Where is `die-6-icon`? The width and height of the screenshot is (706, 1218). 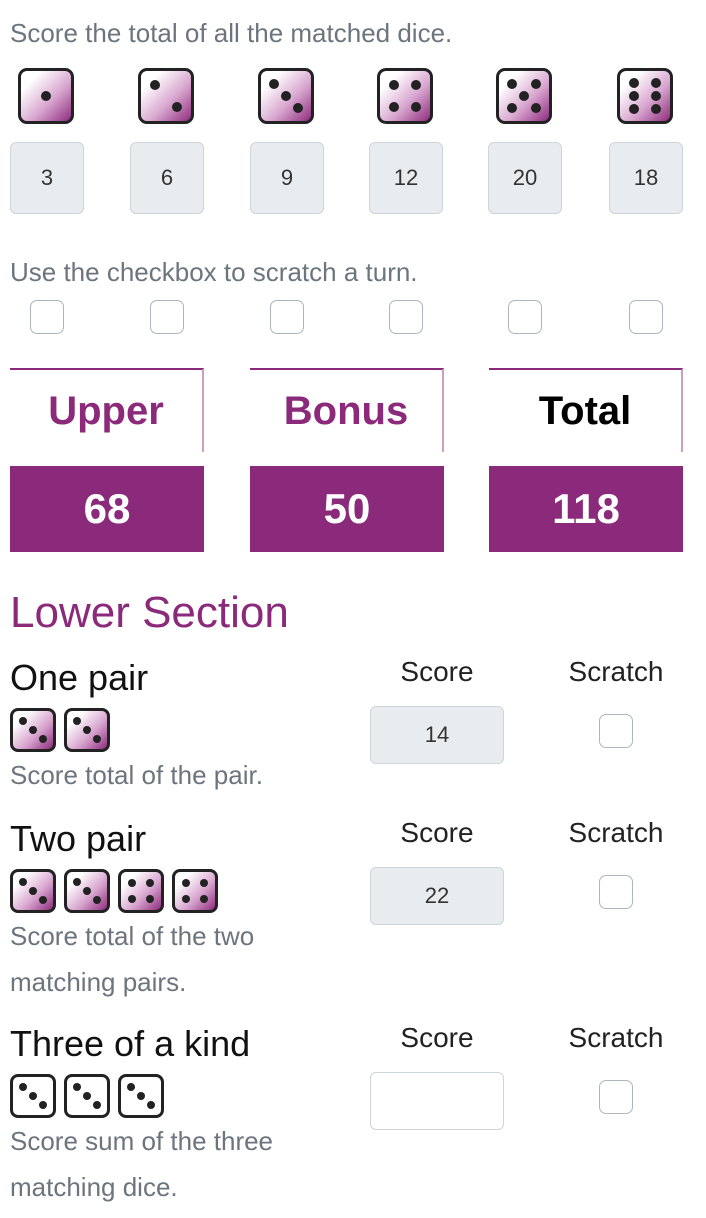 die-6-icon is located at coordinates (645, 96).